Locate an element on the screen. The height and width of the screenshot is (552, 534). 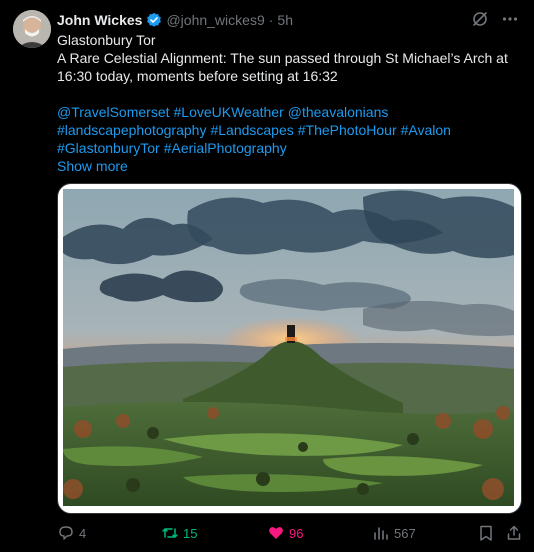
reply-button: 4 is located at coordinates (71, 533).